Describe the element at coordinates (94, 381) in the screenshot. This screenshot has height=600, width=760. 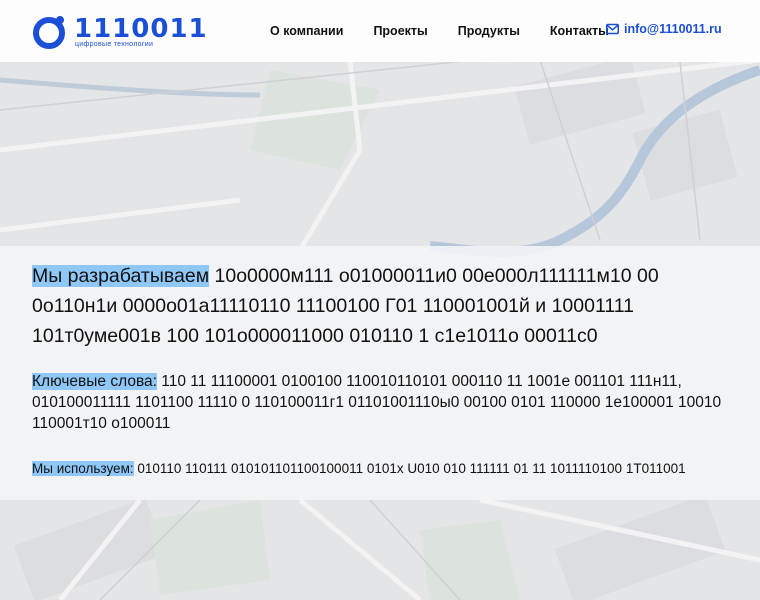
I see `keywords-label: Ключевые слова:` at that location.